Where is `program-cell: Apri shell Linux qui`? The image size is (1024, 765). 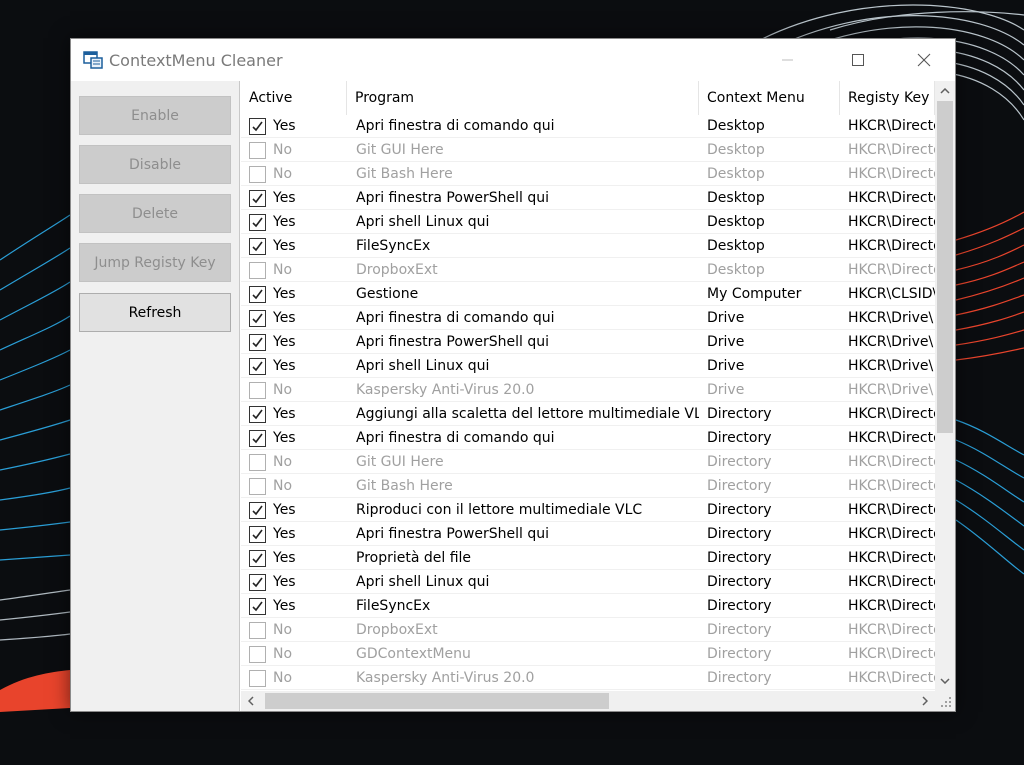
program-cell: Apri shell Linux qui is located at coordinates (523, 222).